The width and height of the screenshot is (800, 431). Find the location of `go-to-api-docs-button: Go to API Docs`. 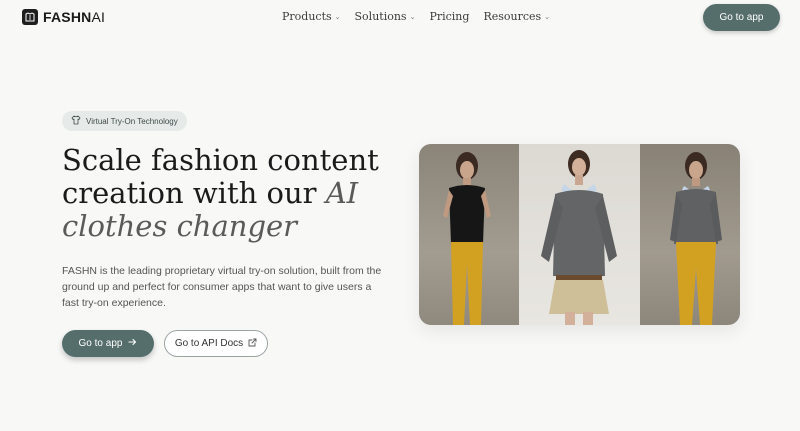

go-to-api-docs-button: Go to API Docs is located at coordinates (216, 343).